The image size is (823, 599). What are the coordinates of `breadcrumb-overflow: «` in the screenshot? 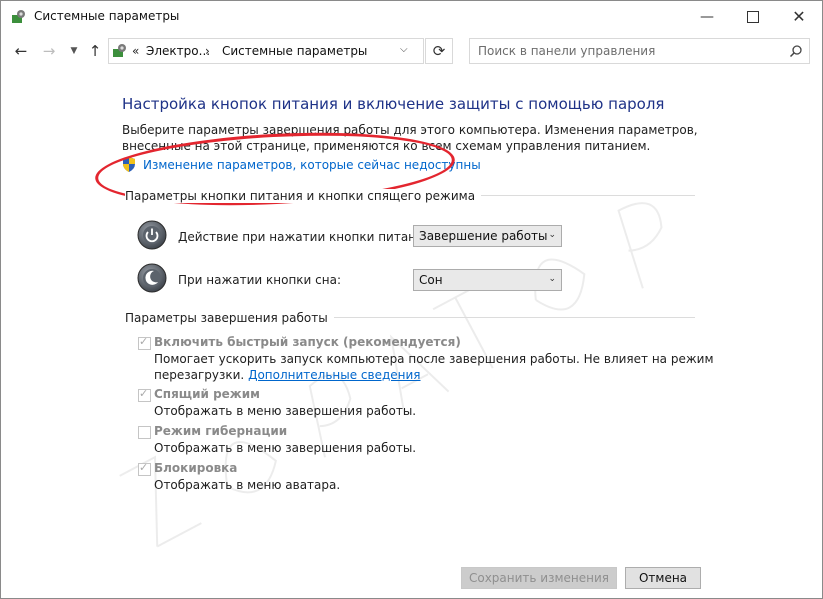 It's located at (135, 51).